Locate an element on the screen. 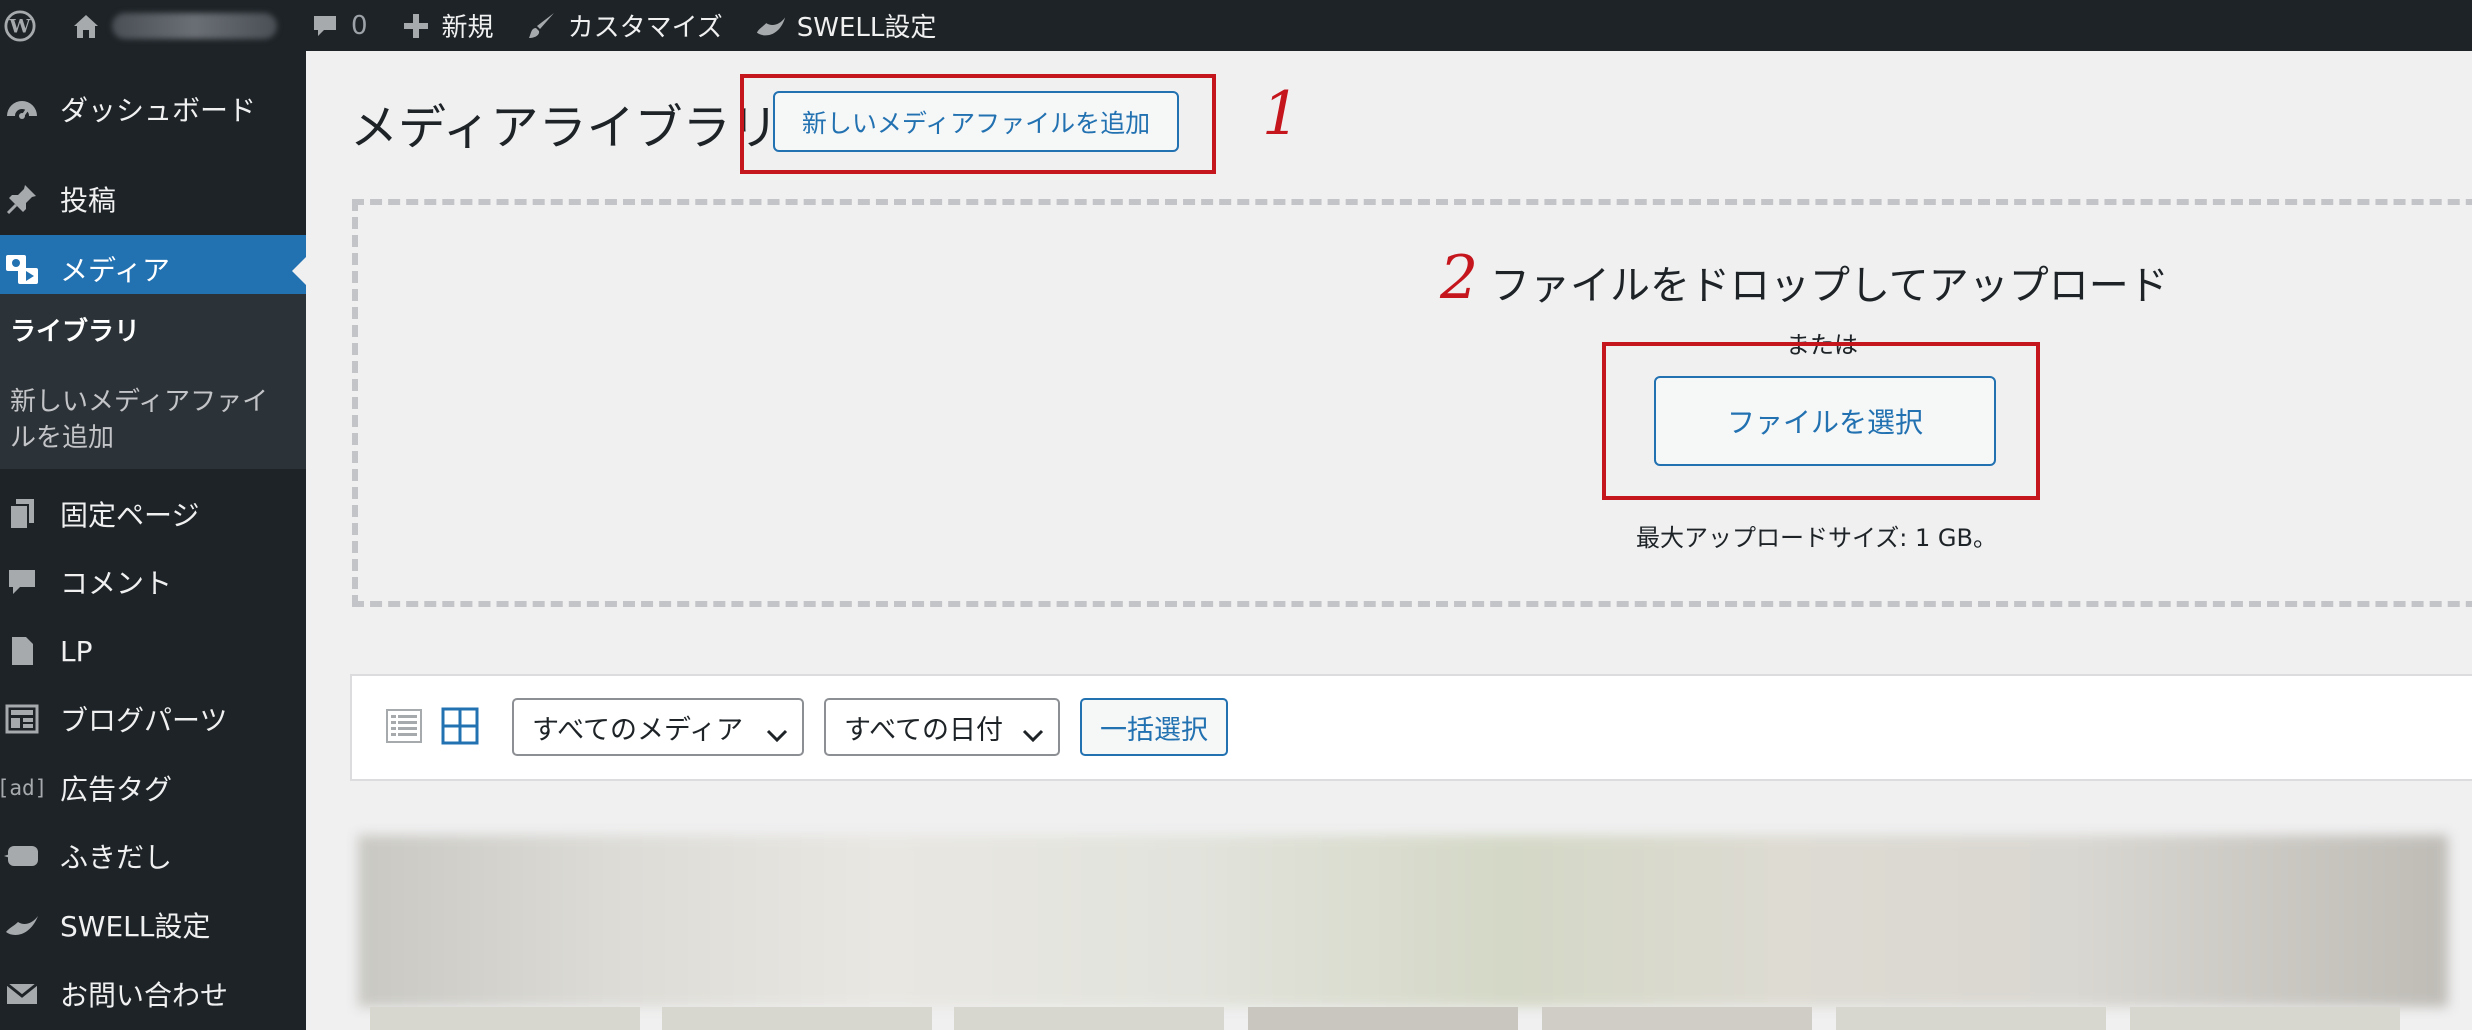 This screenshot has width=2472, height=1030. page-icon is located at coordinates (22, 651).